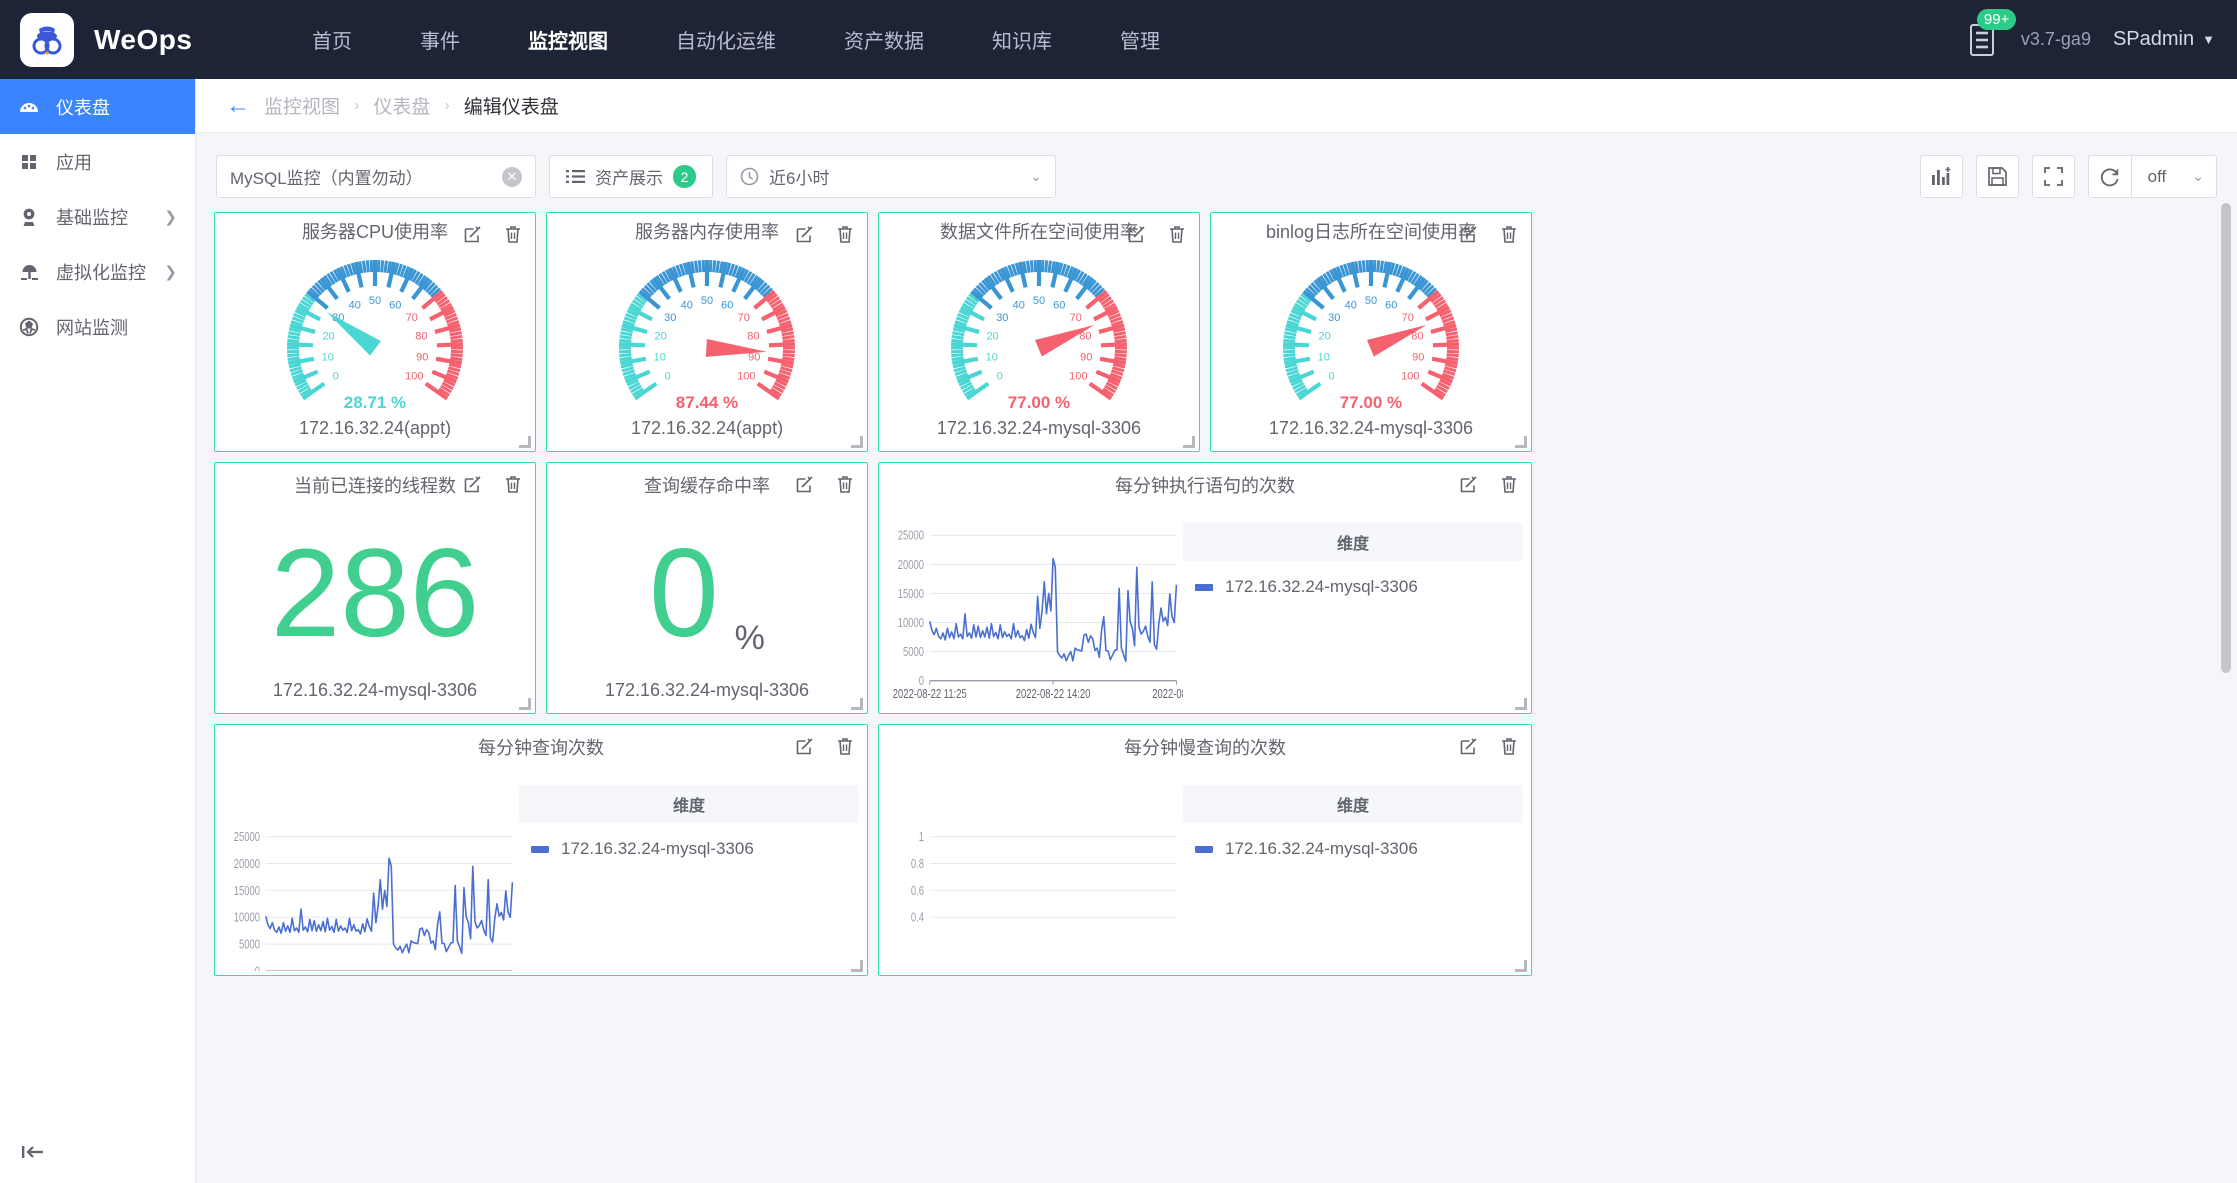 The height and width of the screenshot is (1183, 2237). What do you see at coordinates (1140, 39) in the screenshot?
I see `nav-item-management: 管理` at bounding box center [1140, 39].